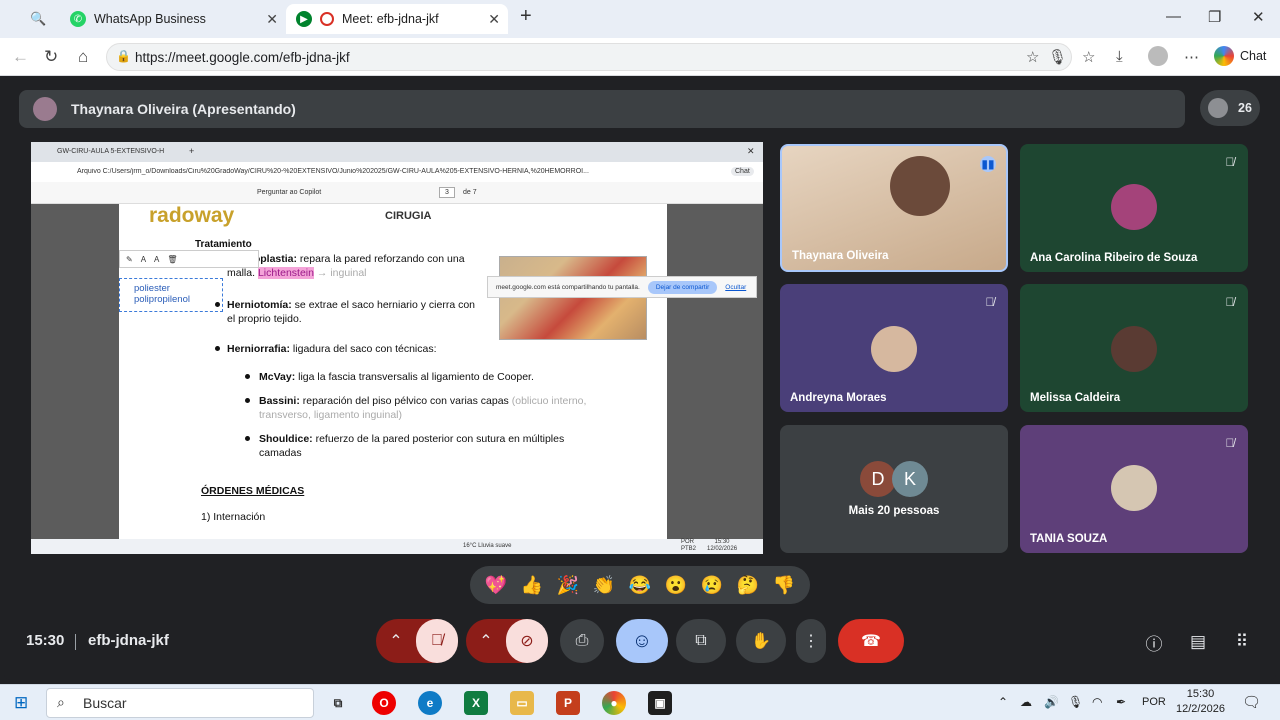 The height and width of the screenshot is (720, 1280). I want to click on favorites-icon: ☆, so click(1088, 57).